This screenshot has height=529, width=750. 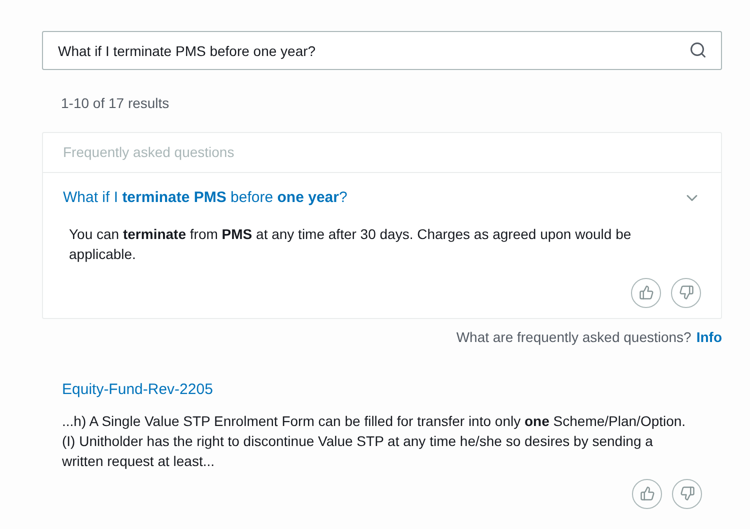 What do you see at coordinates (148, 152) in the screenshot?
I see `faq-header: Frequently asked questions` at bounding box center [148, 152].